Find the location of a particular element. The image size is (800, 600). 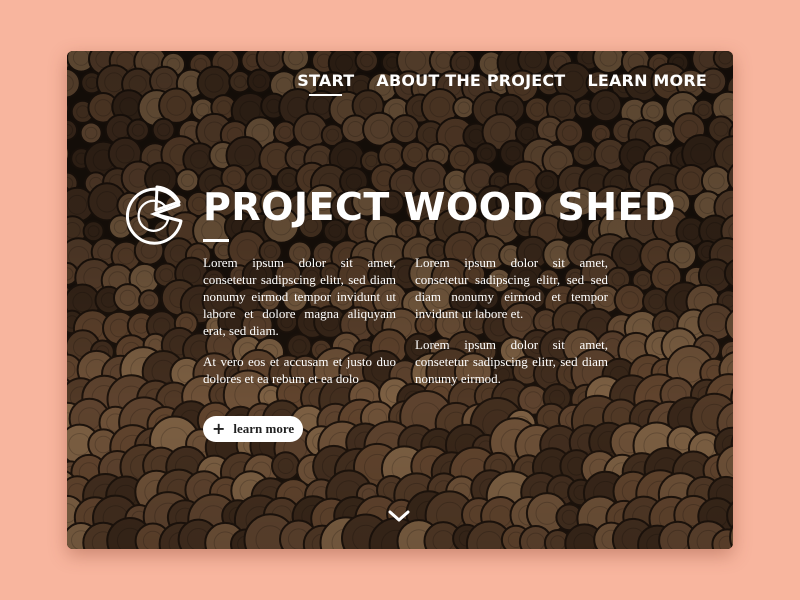

learn-more-button: + learn more is located at coordinates (253, 429).